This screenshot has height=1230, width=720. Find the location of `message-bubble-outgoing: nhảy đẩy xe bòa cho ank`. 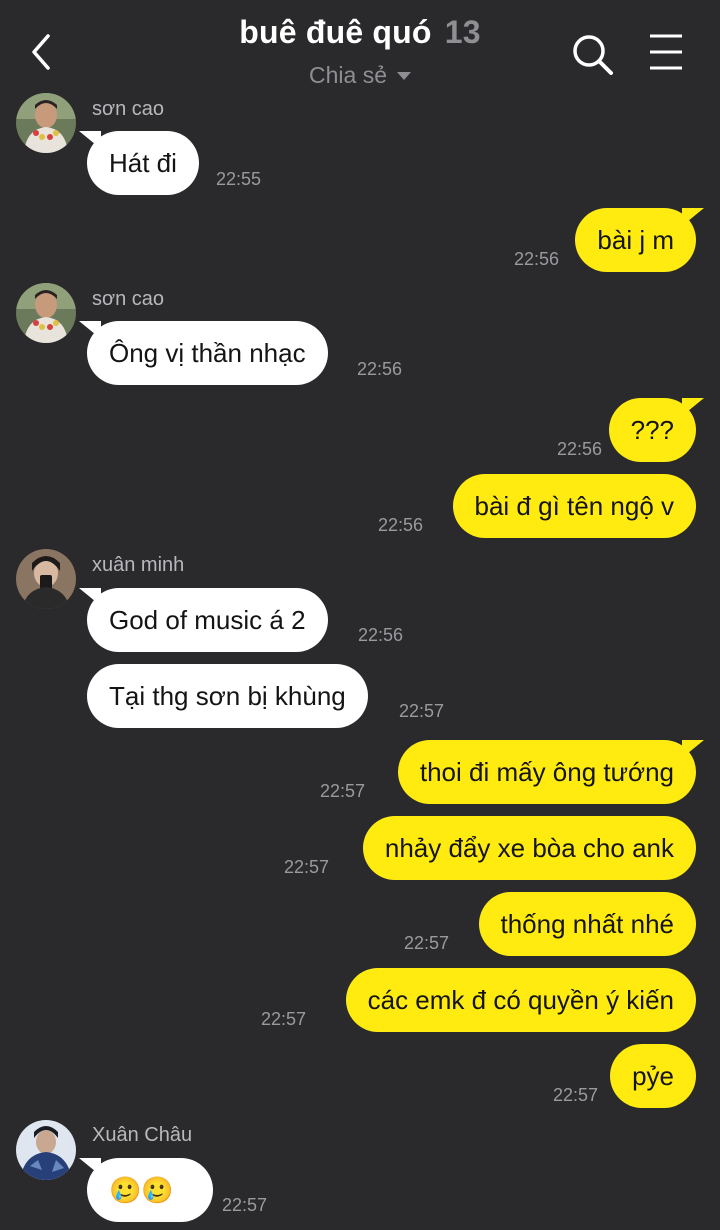

message-bubble-outgoing: nhảy đẩy xe bòa cho ank is located at coordinates (529, 848).